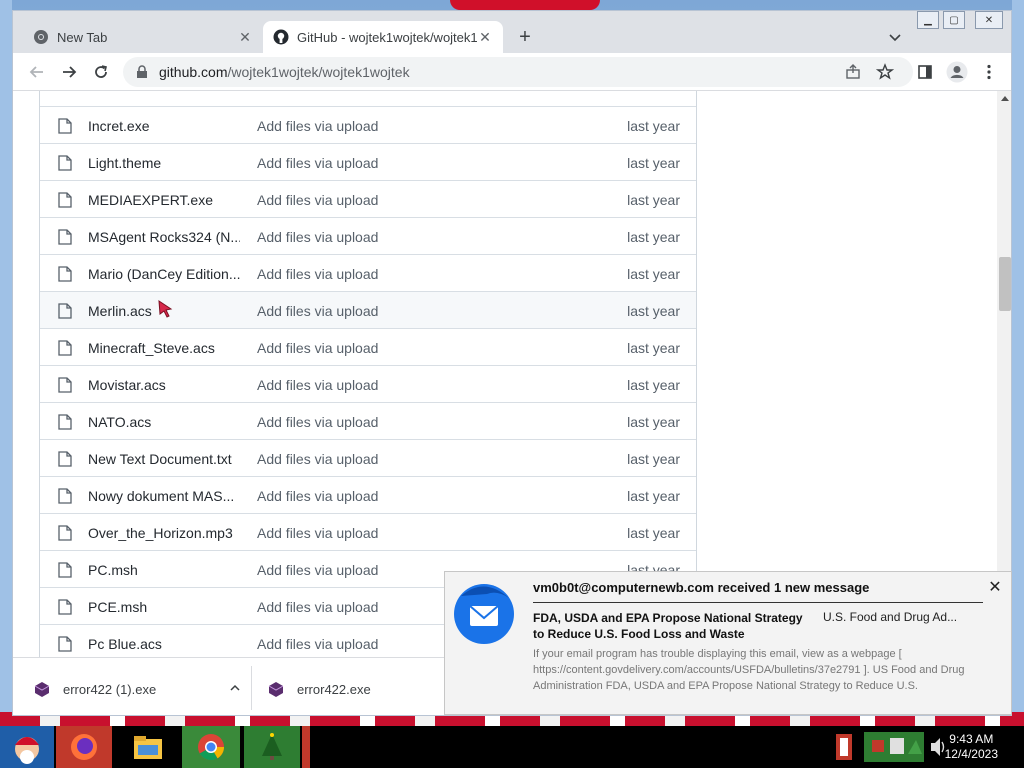 The height and width of the screenshot is (768, 1024). Describe the element at coordinates (164, 126) in the screenshot. I see `file-name-link: Incret.exe` at that location.